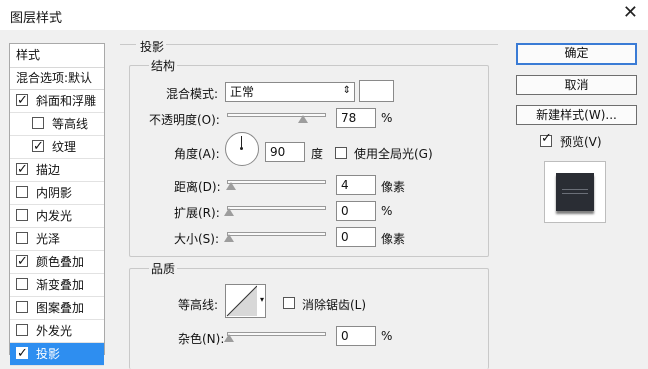 The height and width of the screenshot is (369, 648). I want to click on contour-linear-icon, so click(241, 301).